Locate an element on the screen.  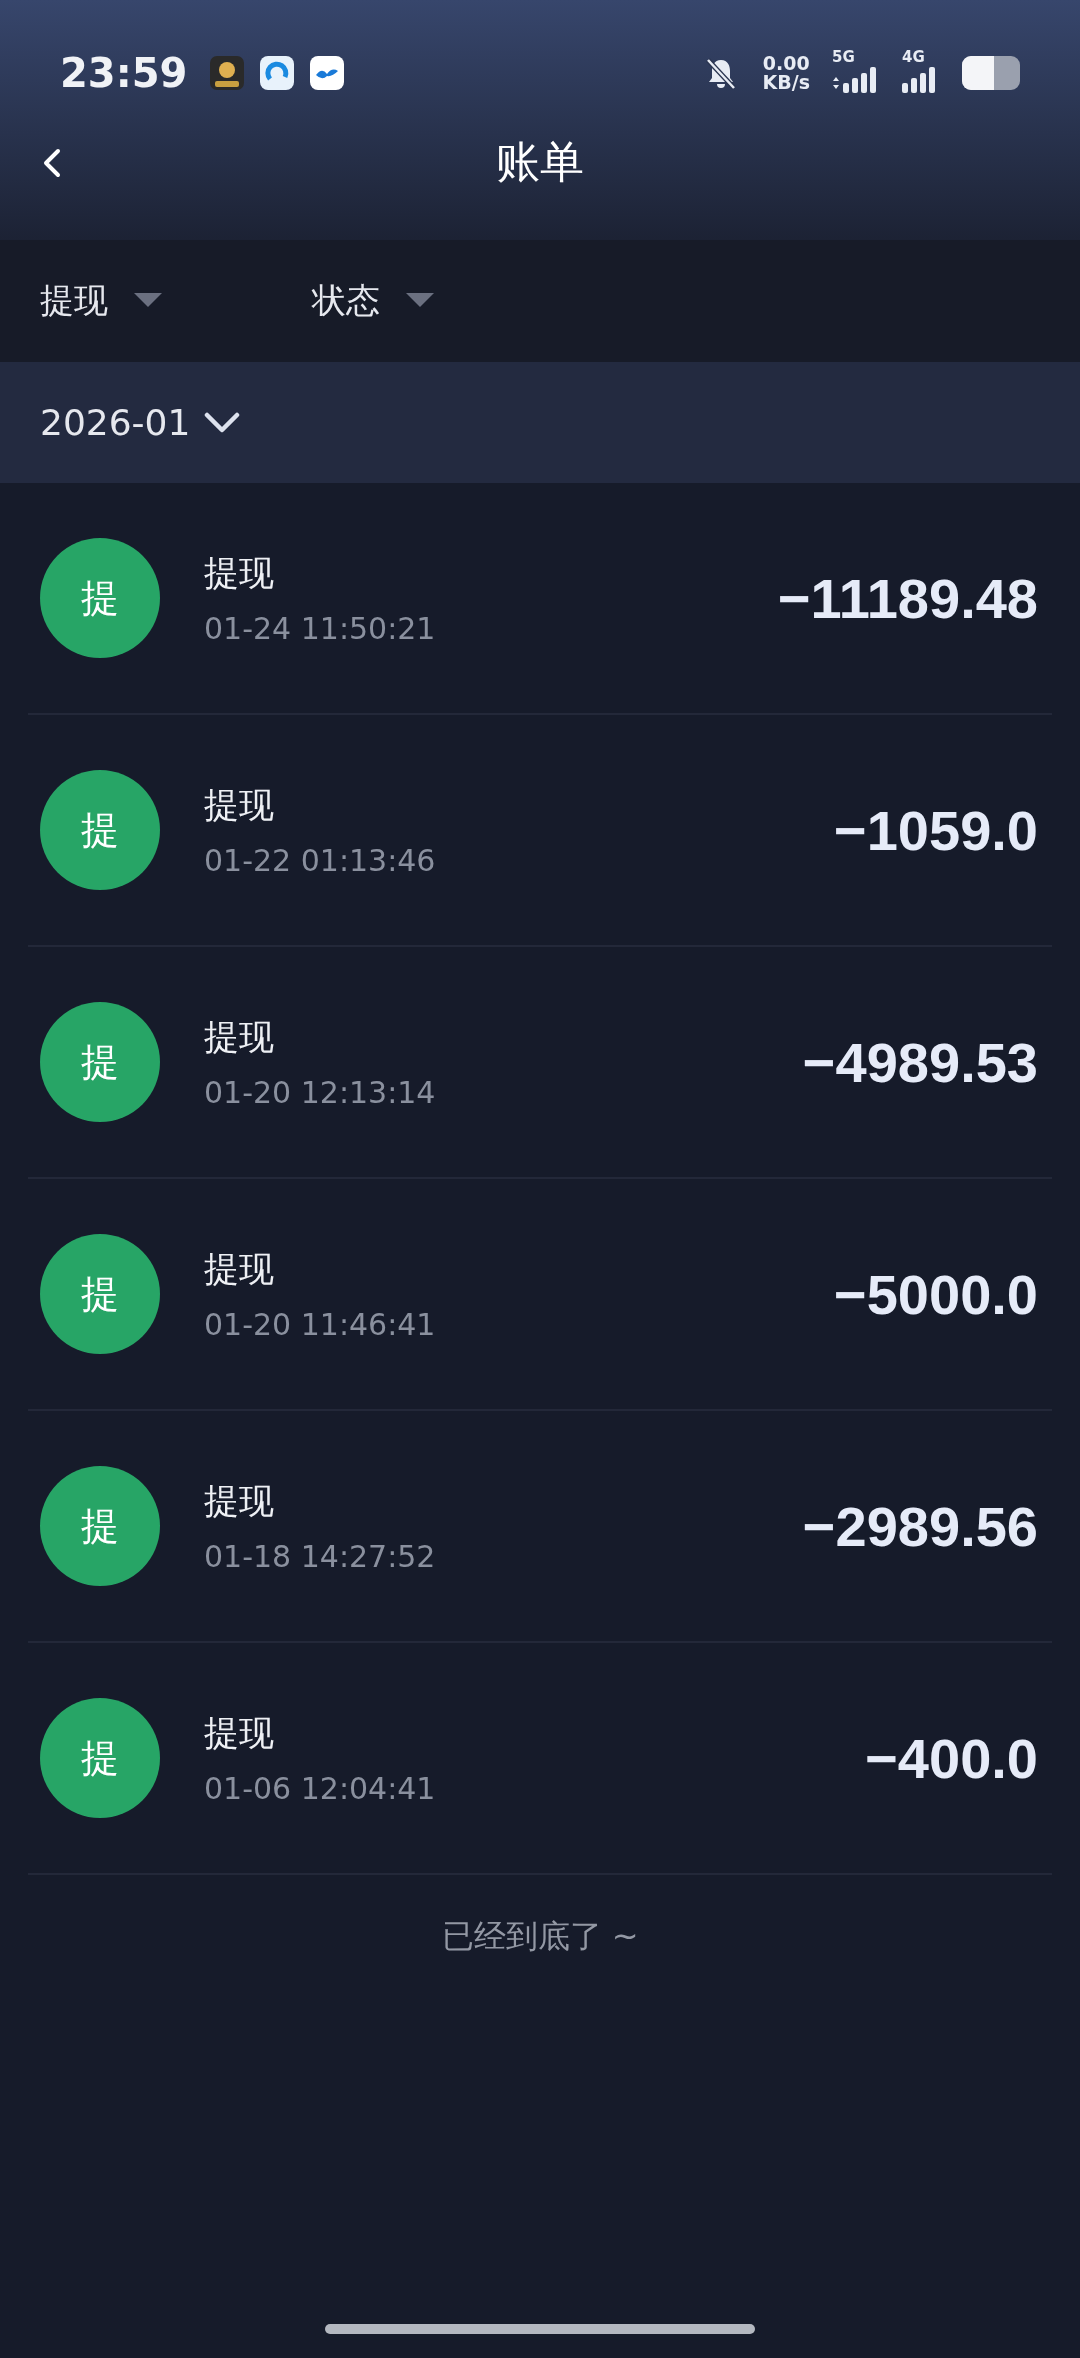
filter-dropdown: 提现 is located at coordinates (176, 301).